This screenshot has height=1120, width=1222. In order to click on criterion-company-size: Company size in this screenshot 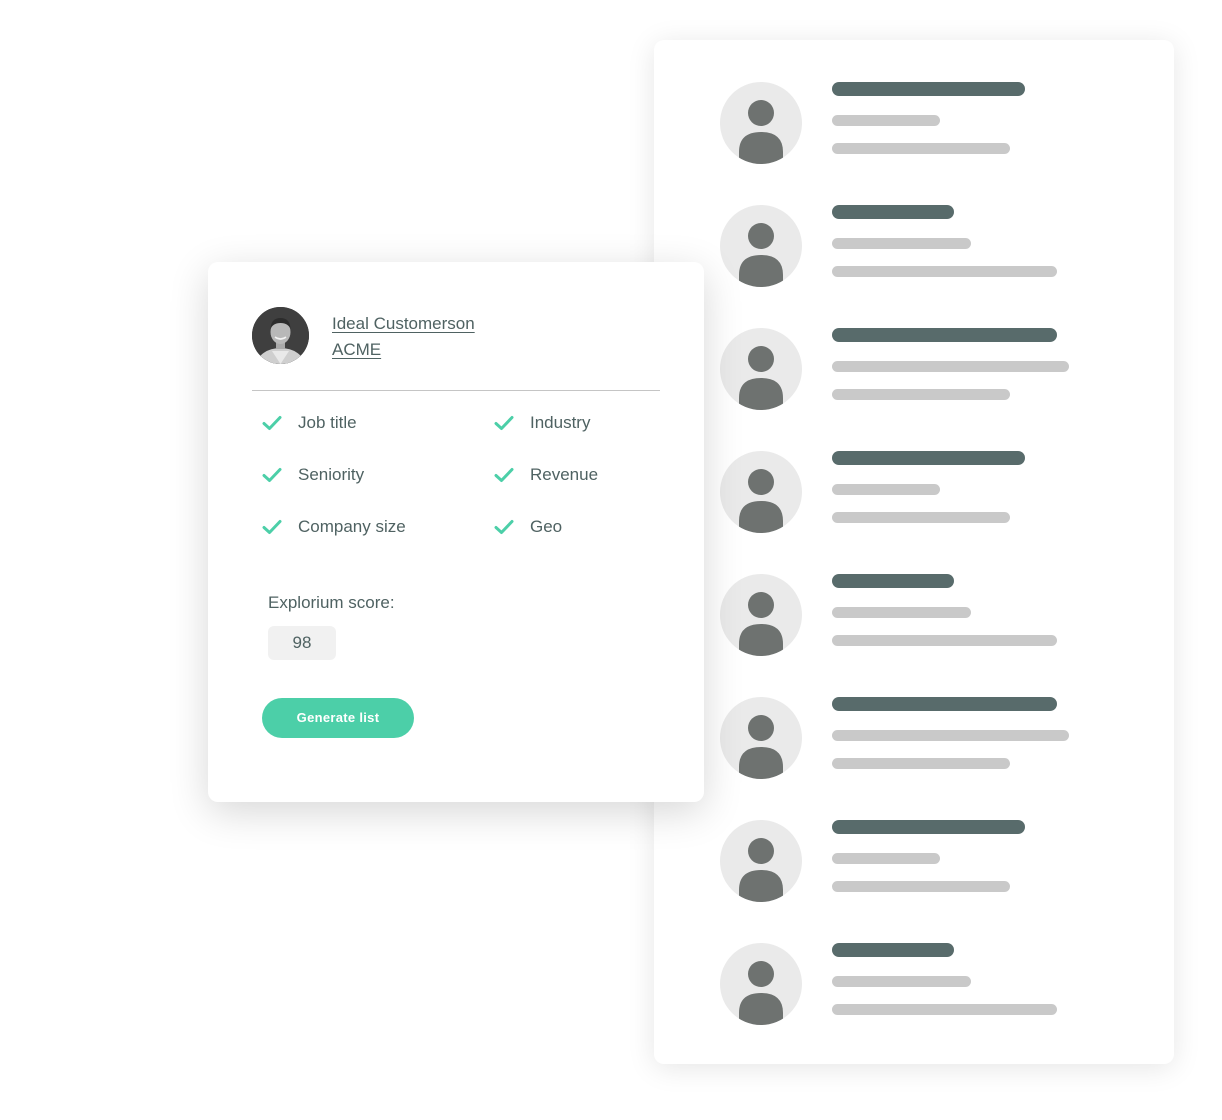, I will do `click(334, 527)`.